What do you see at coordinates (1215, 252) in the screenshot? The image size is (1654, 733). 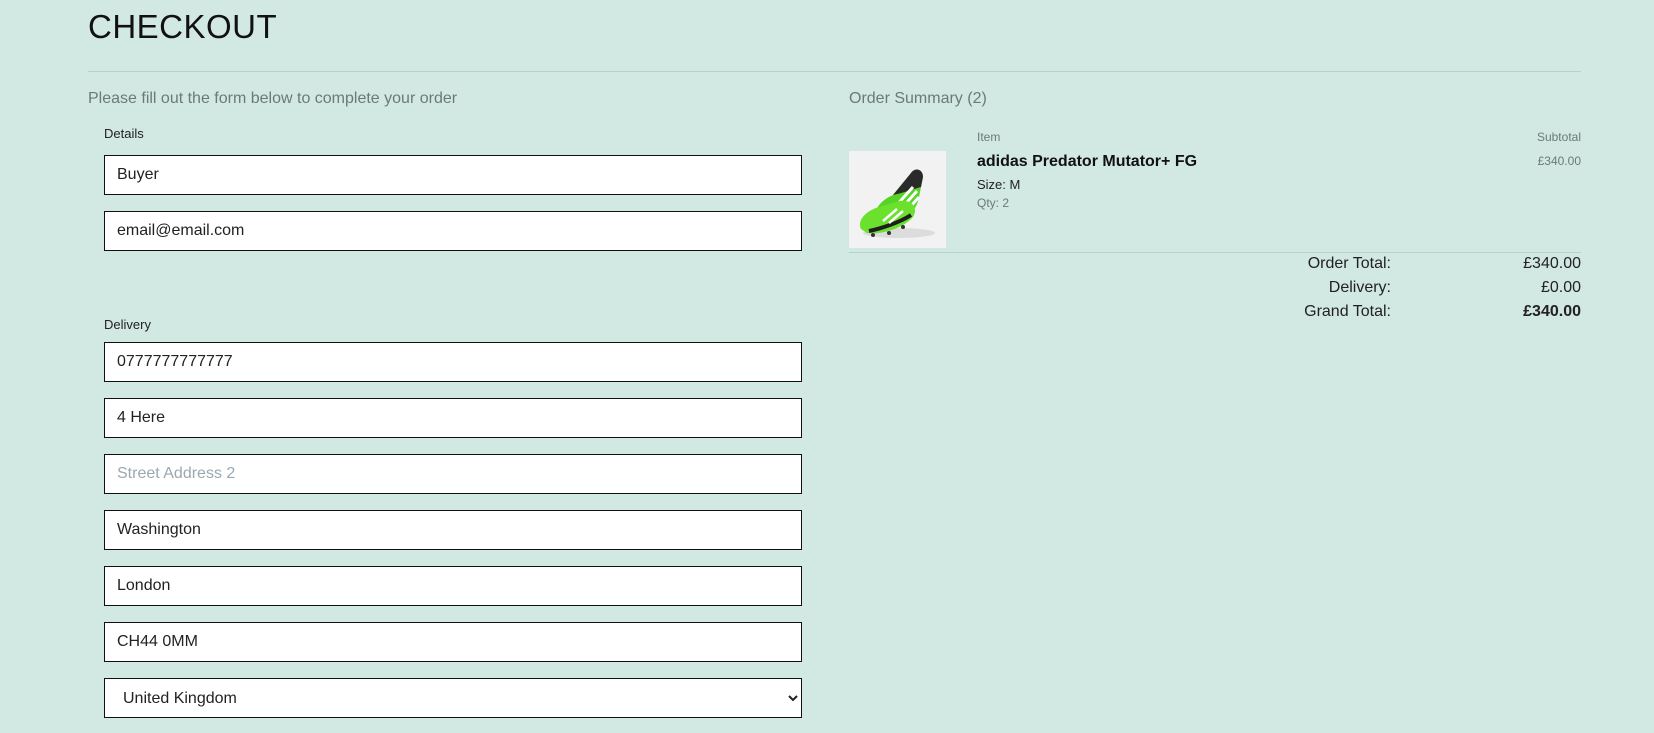 I see `summary-divider` at bounding box center [1215, 252].